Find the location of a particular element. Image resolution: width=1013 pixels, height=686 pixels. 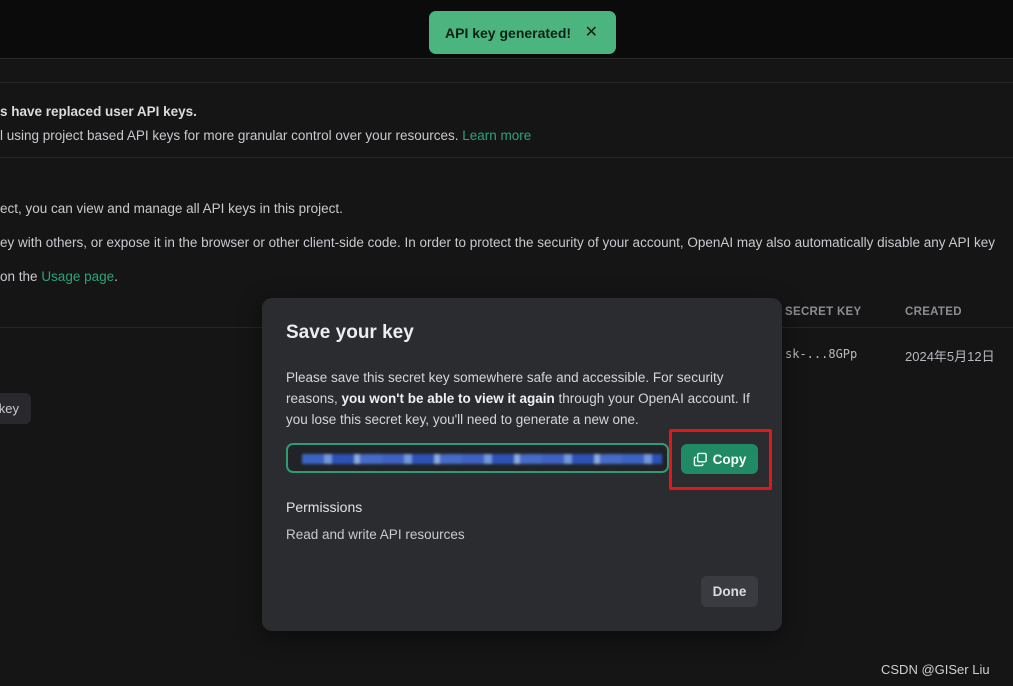

copy-icon is located at coordinates (700, 459).